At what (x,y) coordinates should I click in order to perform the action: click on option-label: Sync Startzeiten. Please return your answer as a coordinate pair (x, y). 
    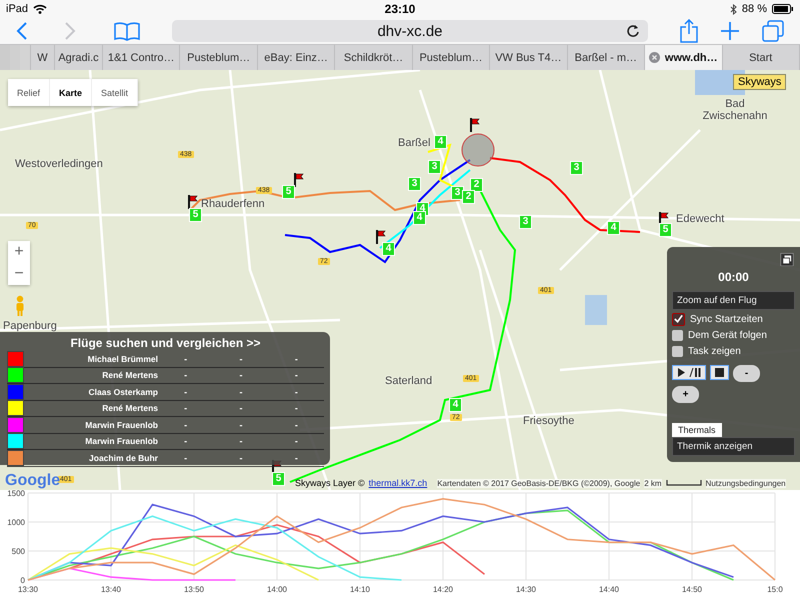
    Looking at the image, I should click on (726, 319).